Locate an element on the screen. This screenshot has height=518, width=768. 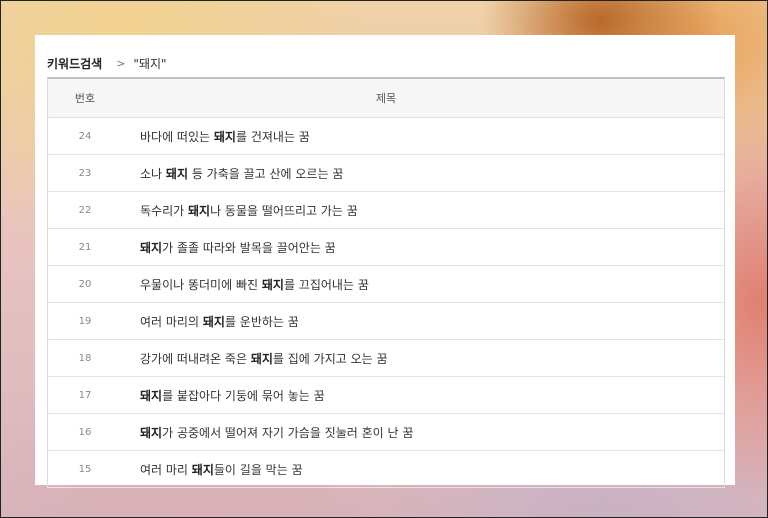
table-row: 18 강가에 떠내려온 죽은 돼지를 집에 가지고 오는 꿈 is located at coordinates (386, 358).